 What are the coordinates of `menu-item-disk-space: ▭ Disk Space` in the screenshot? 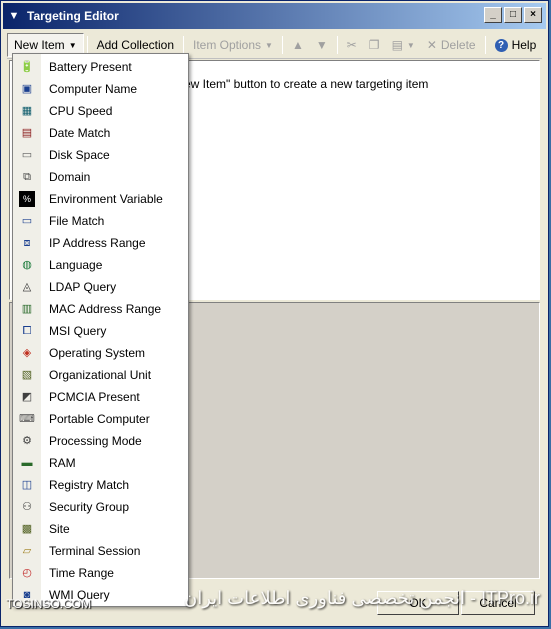 It's located at (100, 155).